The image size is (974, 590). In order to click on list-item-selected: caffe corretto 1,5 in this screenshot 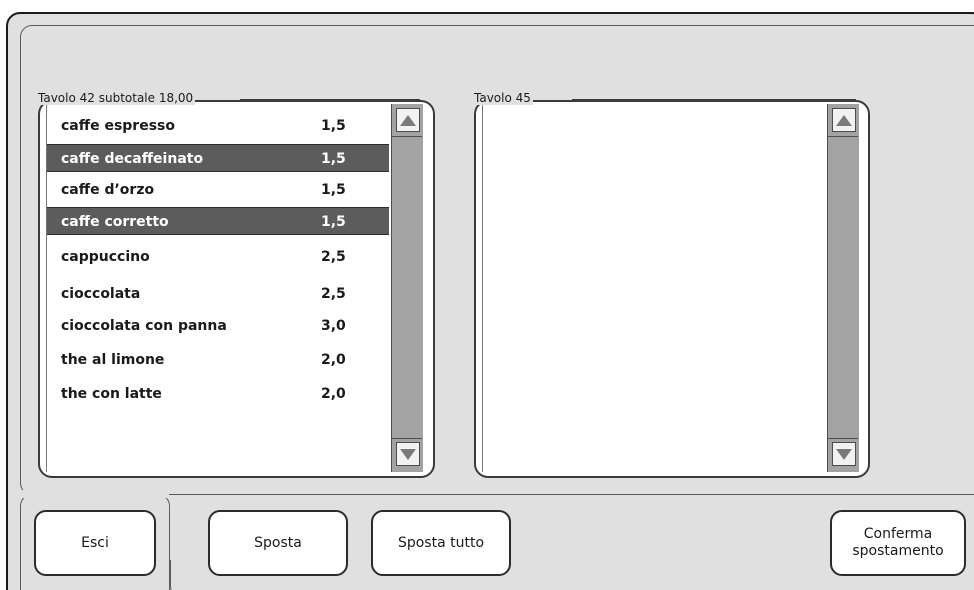, I will do `click(218, 221)`.